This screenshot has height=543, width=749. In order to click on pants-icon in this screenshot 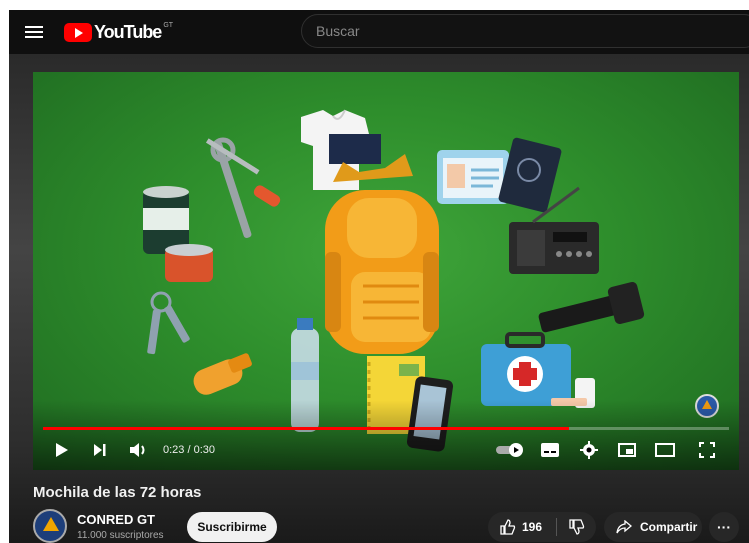, I will do `click(355, 149)`.